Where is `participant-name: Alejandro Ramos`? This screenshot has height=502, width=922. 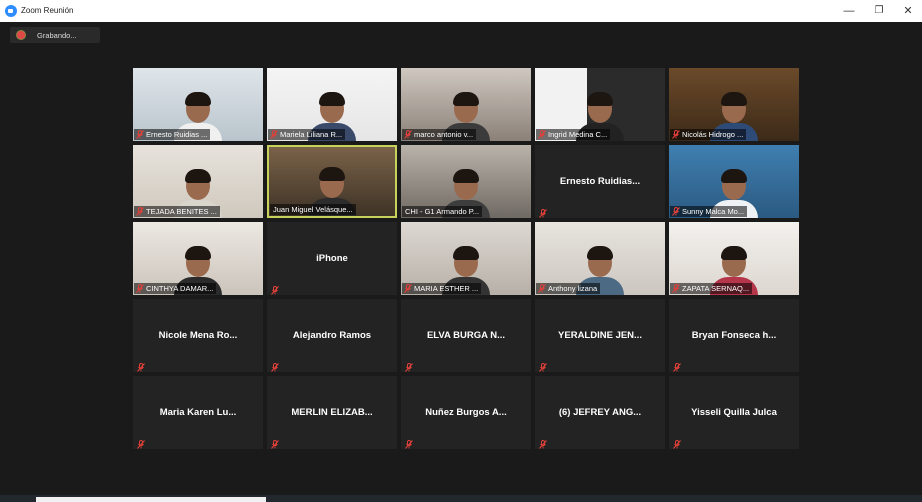
participant-name: Alejandro Ramos is located at coordinates (332, 335).